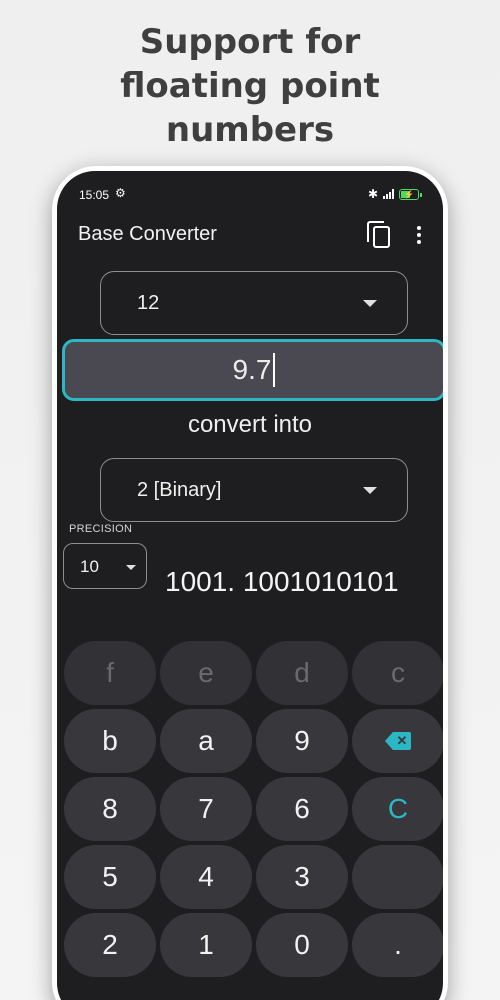 The height and width of the screenshot is (1000, 500). Describe the element at coordinates (89, 566) in the screenshot. I see `precision-value: 10` at that location.